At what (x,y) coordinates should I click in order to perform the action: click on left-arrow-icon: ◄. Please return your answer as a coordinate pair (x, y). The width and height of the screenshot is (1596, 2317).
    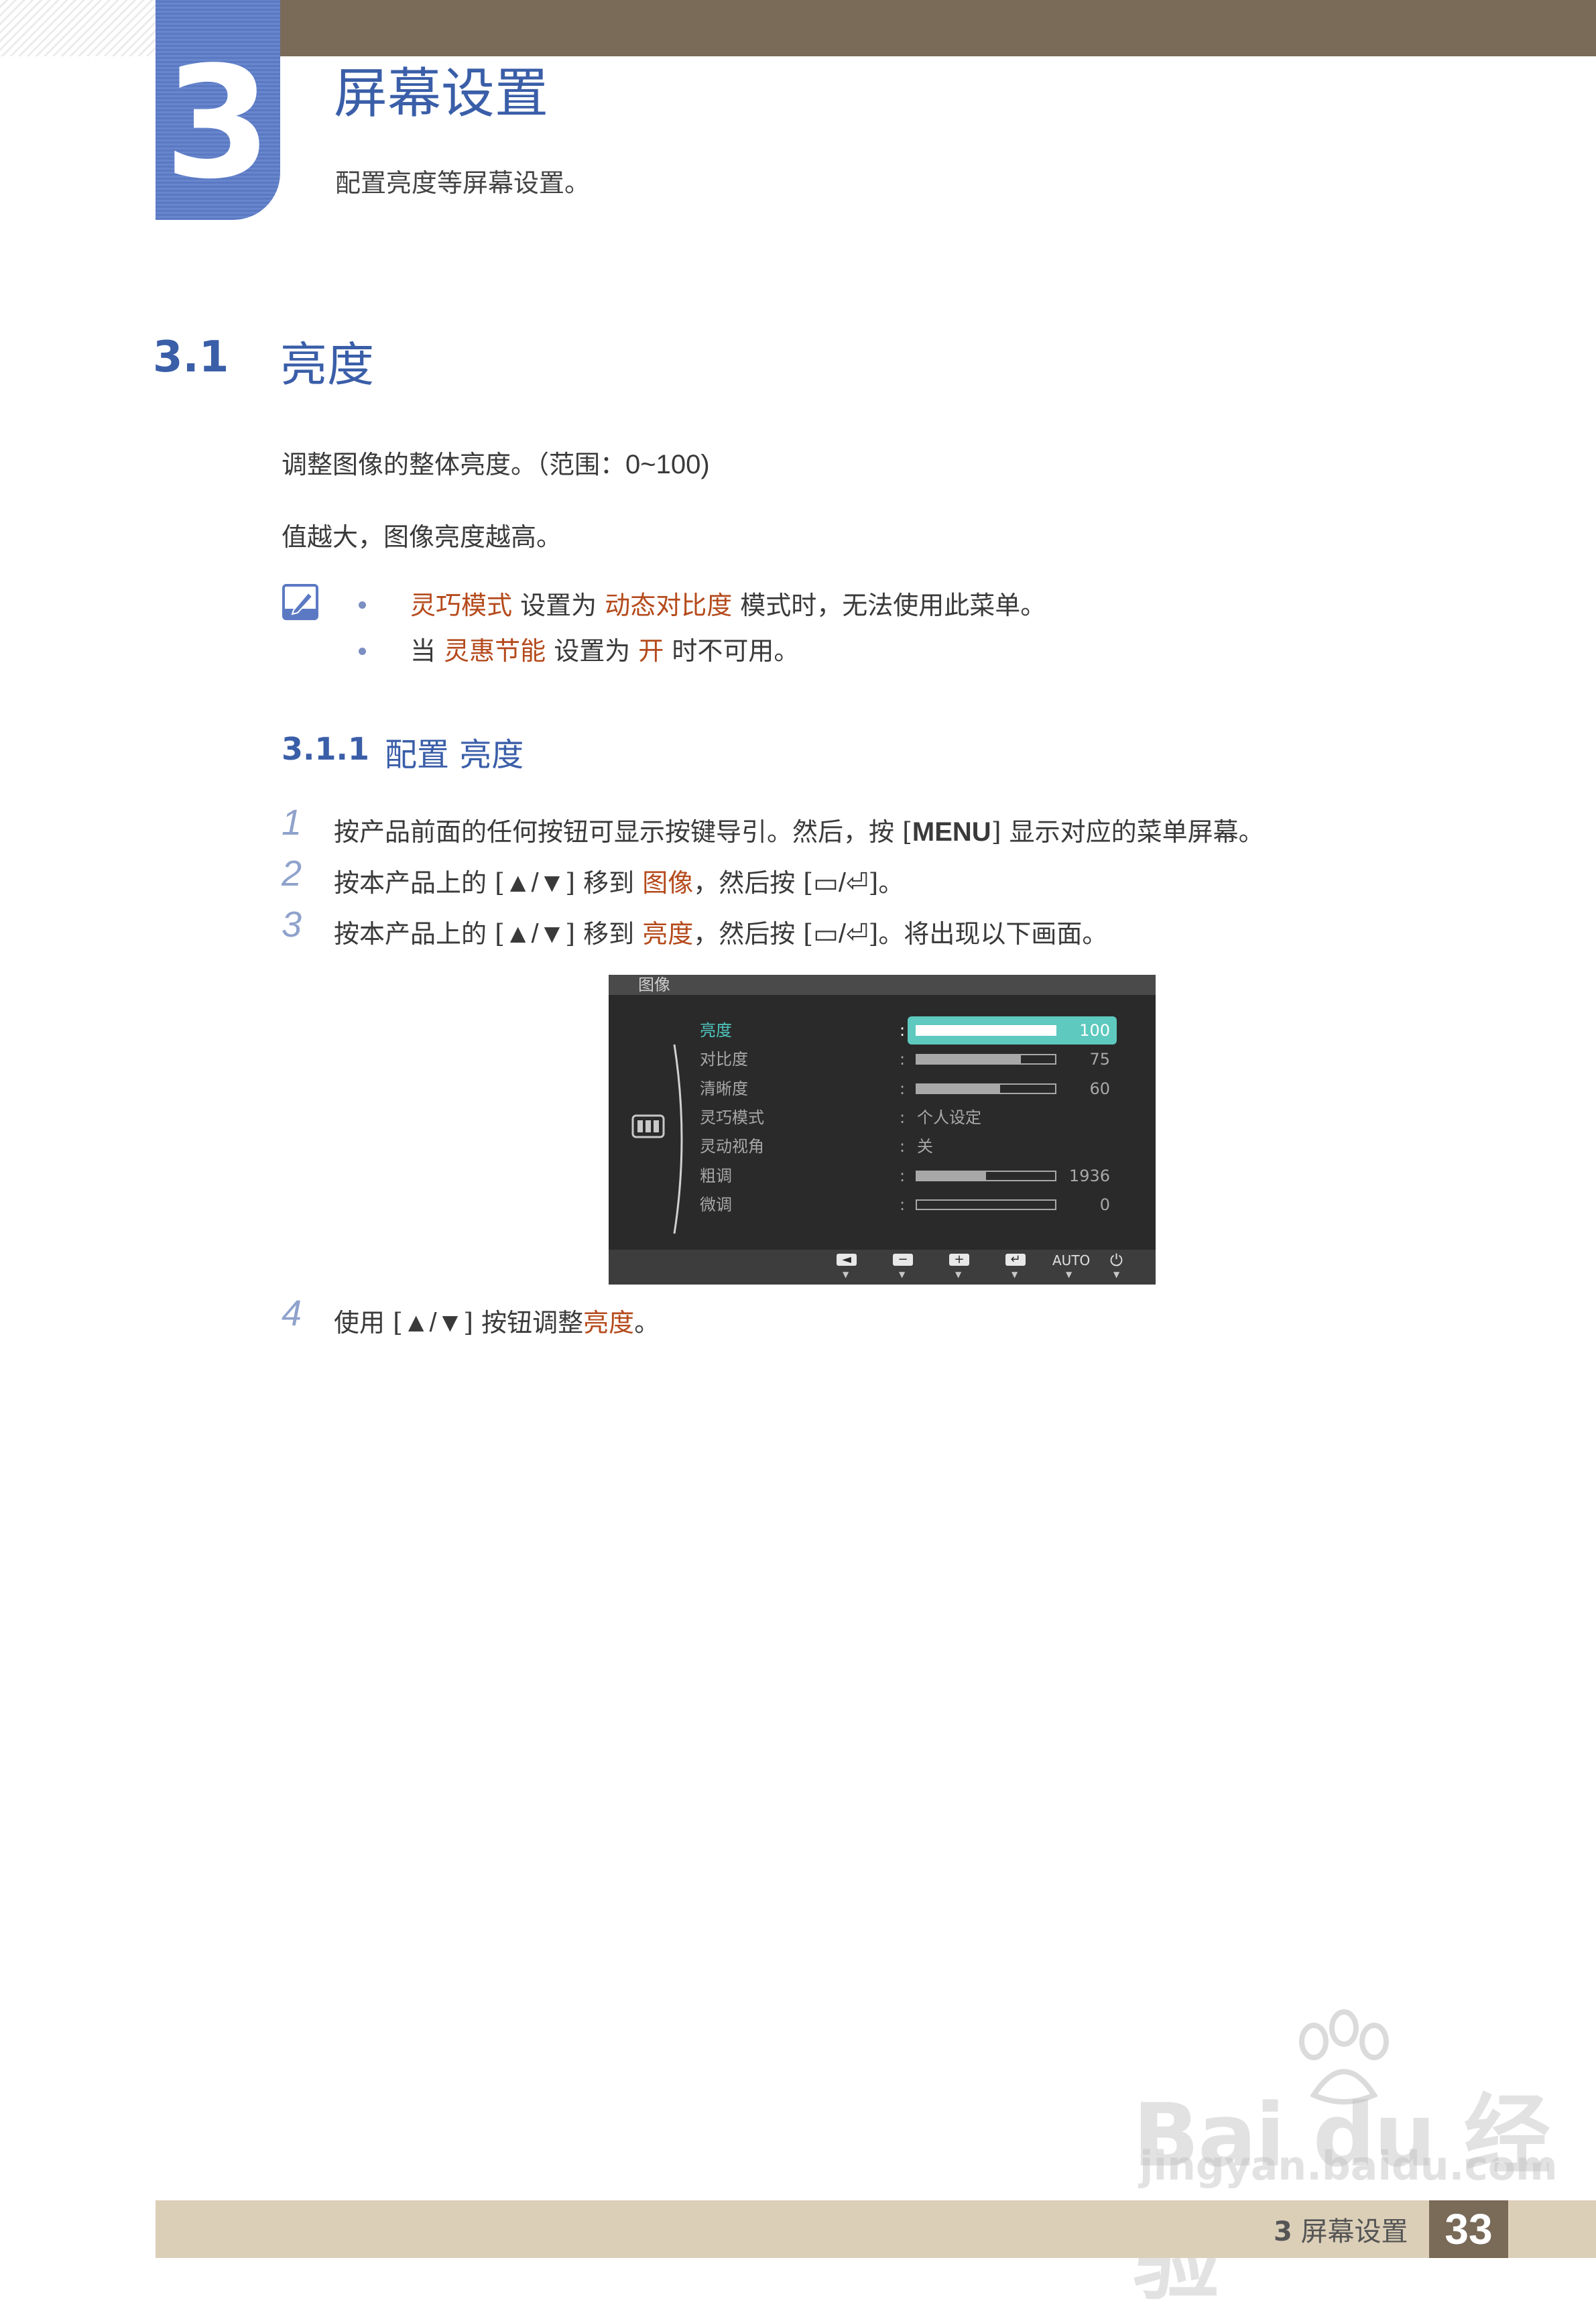
    Looking at the image, I should click on (847, 1260).